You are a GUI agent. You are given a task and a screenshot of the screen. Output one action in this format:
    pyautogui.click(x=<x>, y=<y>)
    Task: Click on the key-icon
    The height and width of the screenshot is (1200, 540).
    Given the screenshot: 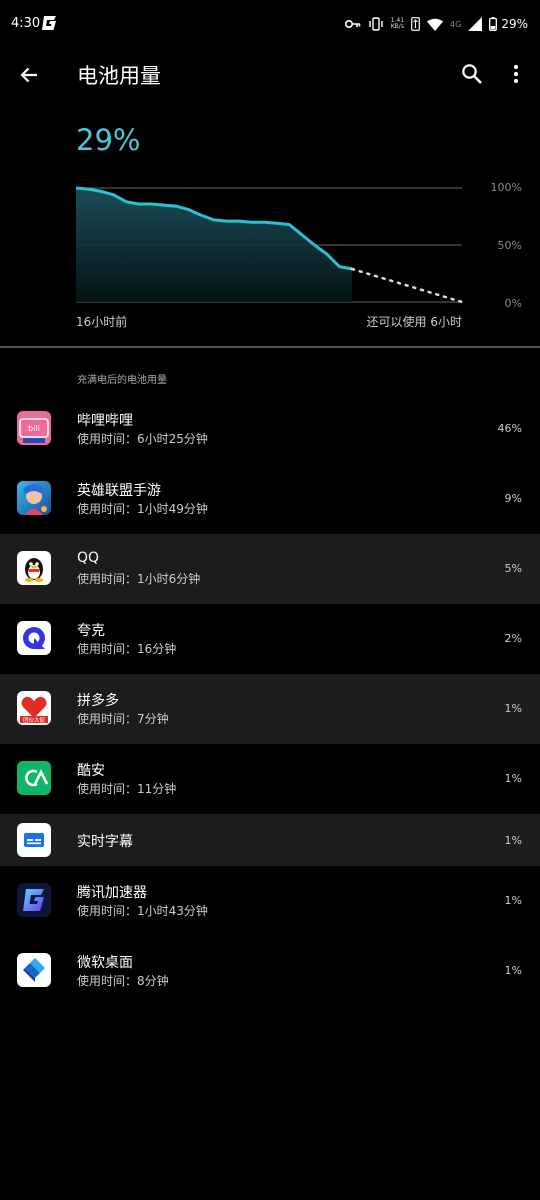 What is the action you would take?
    pyautogui.click(x=352, y=24)
    